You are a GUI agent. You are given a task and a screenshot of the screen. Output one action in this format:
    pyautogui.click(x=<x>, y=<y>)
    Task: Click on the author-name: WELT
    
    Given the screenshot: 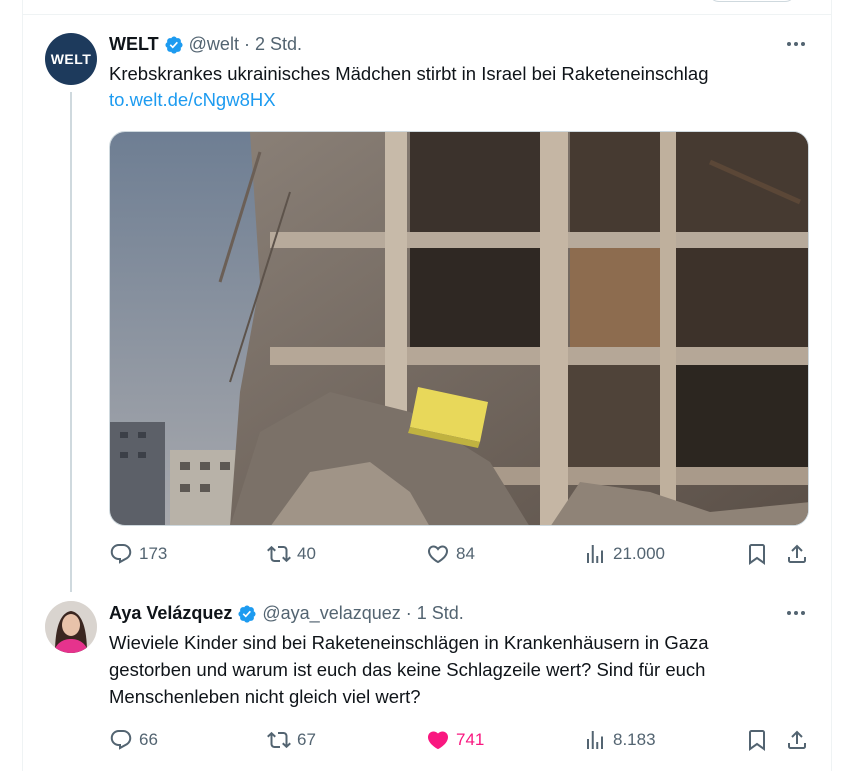 What is the action you would take?
    pyautogui.click(x=134, y=44)
    